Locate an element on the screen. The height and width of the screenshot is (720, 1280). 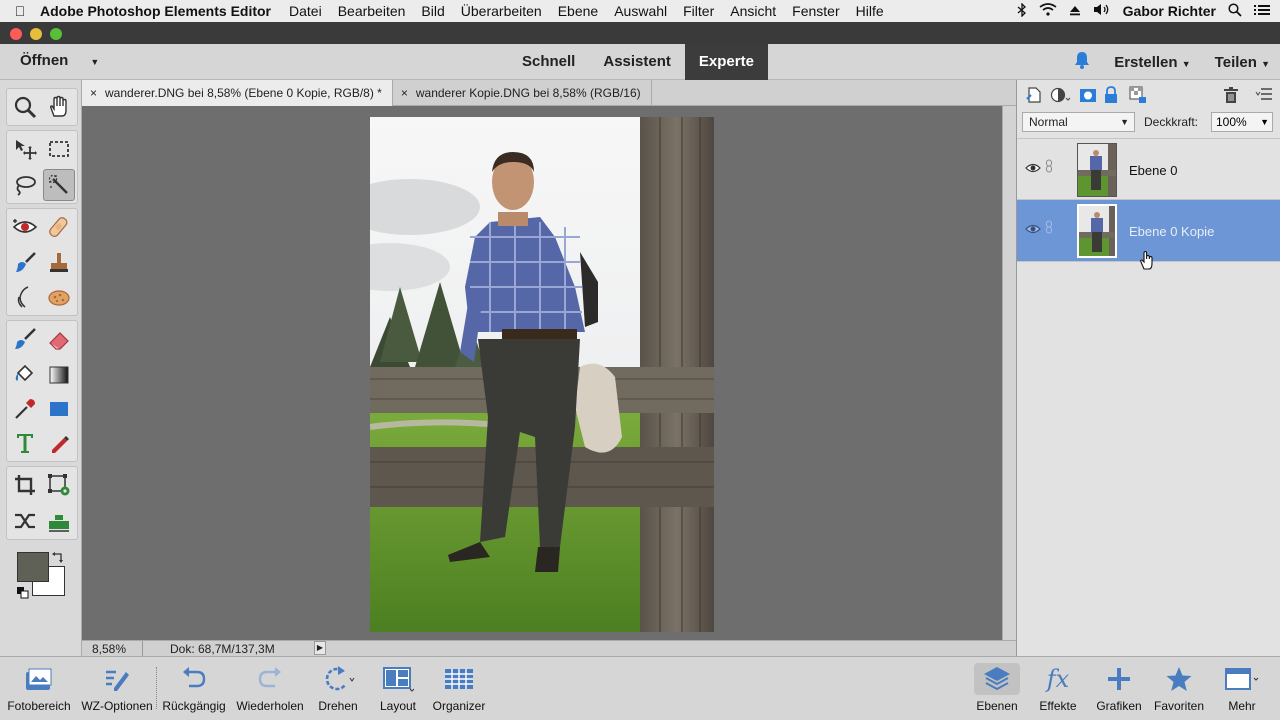
fullscreen-window-button is located at coordinates (56, 34).